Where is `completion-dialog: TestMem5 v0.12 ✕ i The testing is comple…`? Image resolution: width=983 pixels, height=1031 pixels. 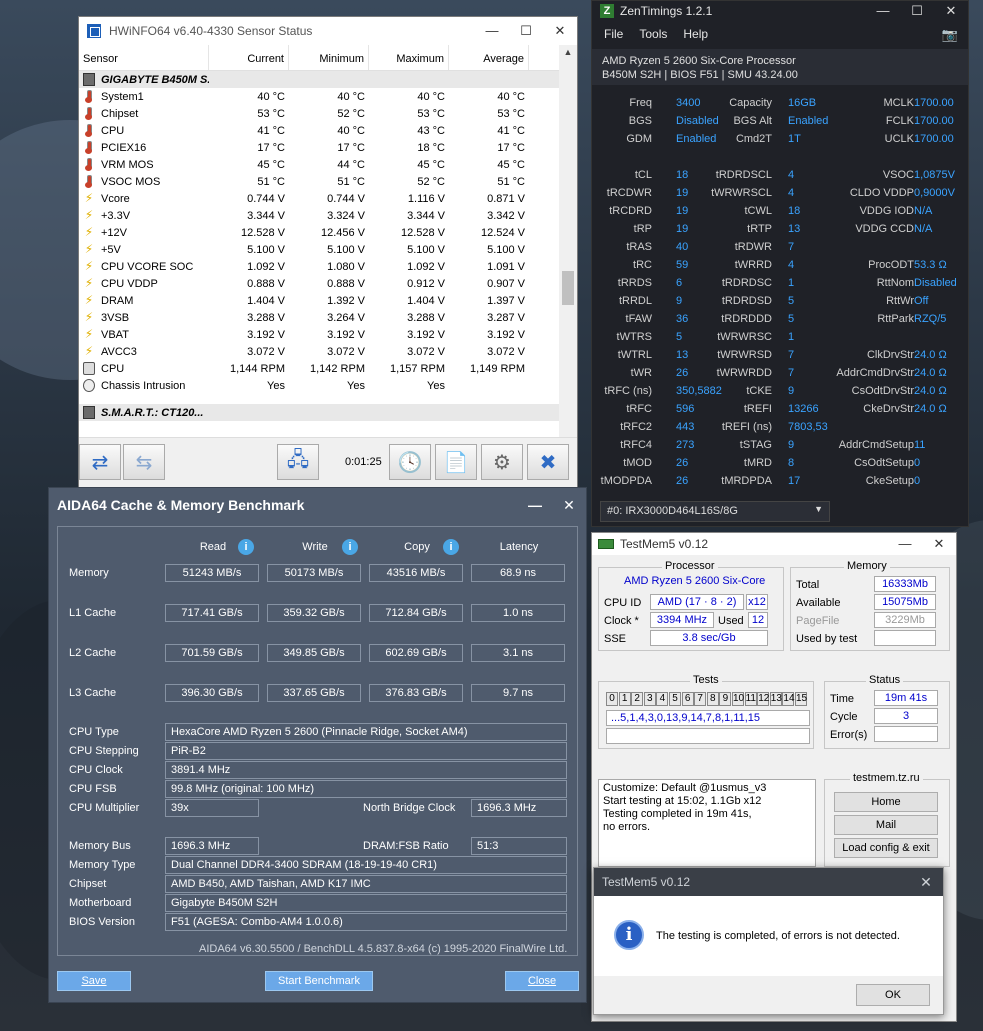 completion-dialog: TestMem5 v0.12 ✕ i The testing is comple… is located at coordinates (768, 941).